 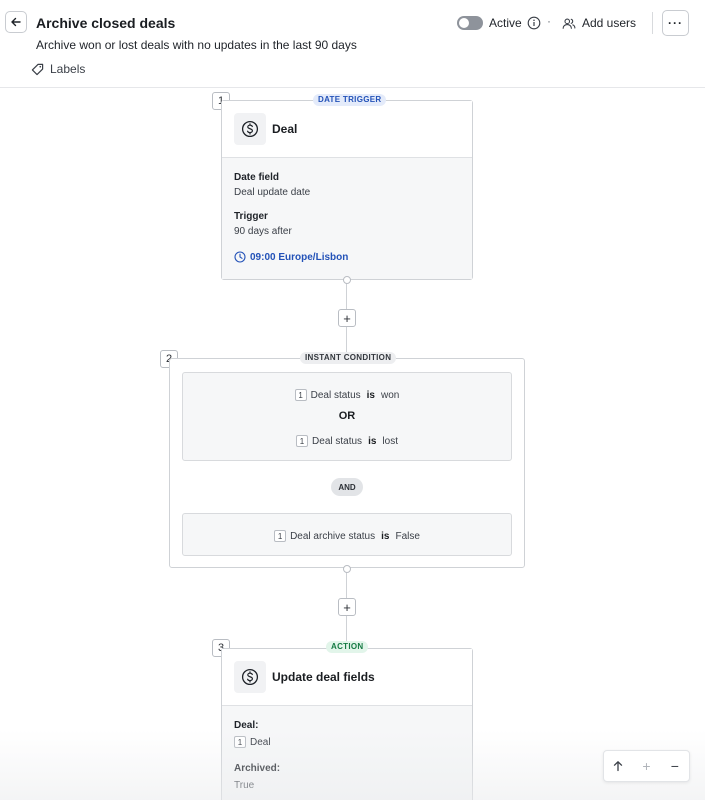 I want to click on tag-icon, so click(x=37, y=69).